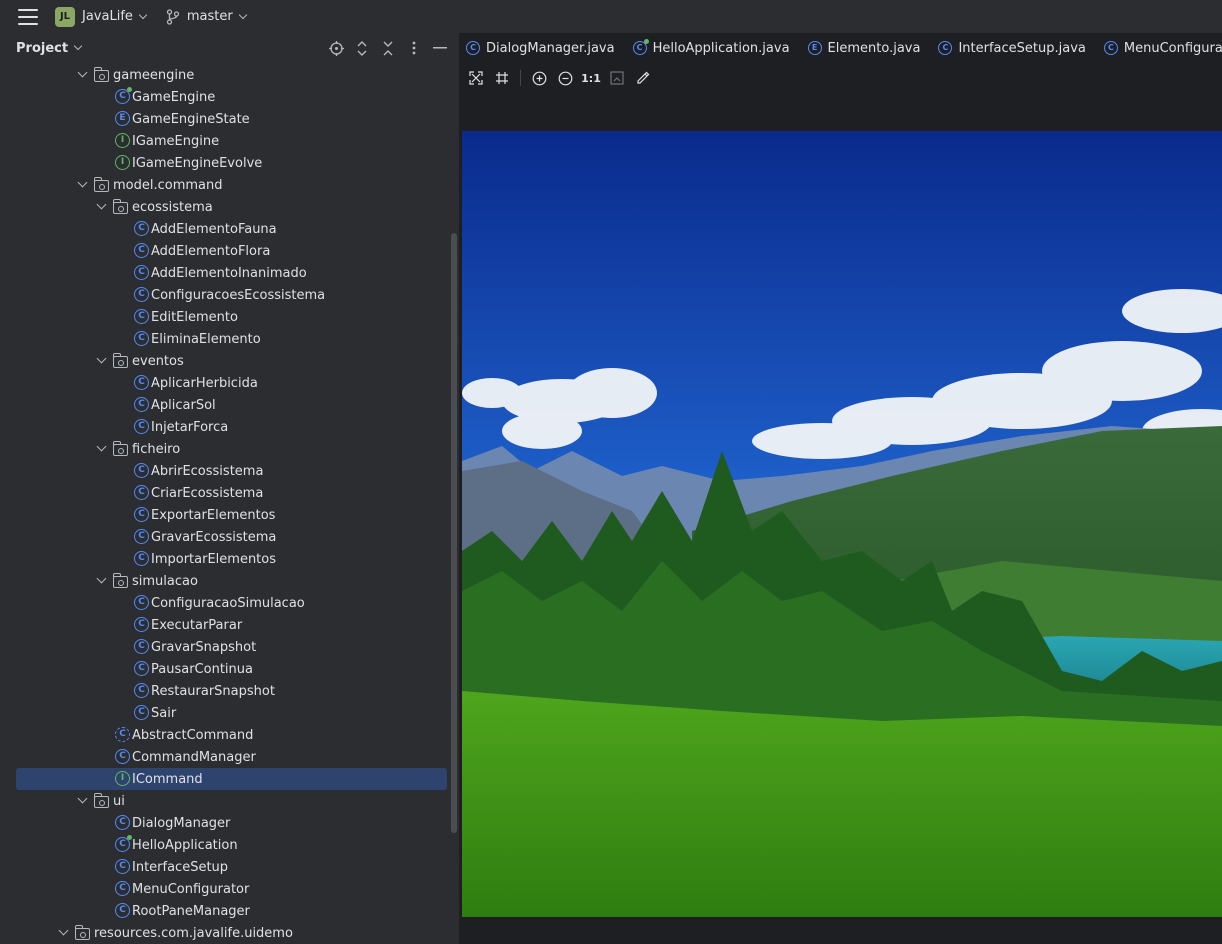  What do you see at coordinates (591, 78) in the screenshot?
I see `actual-size-button: 1:1` at bounding box center [591, 78].